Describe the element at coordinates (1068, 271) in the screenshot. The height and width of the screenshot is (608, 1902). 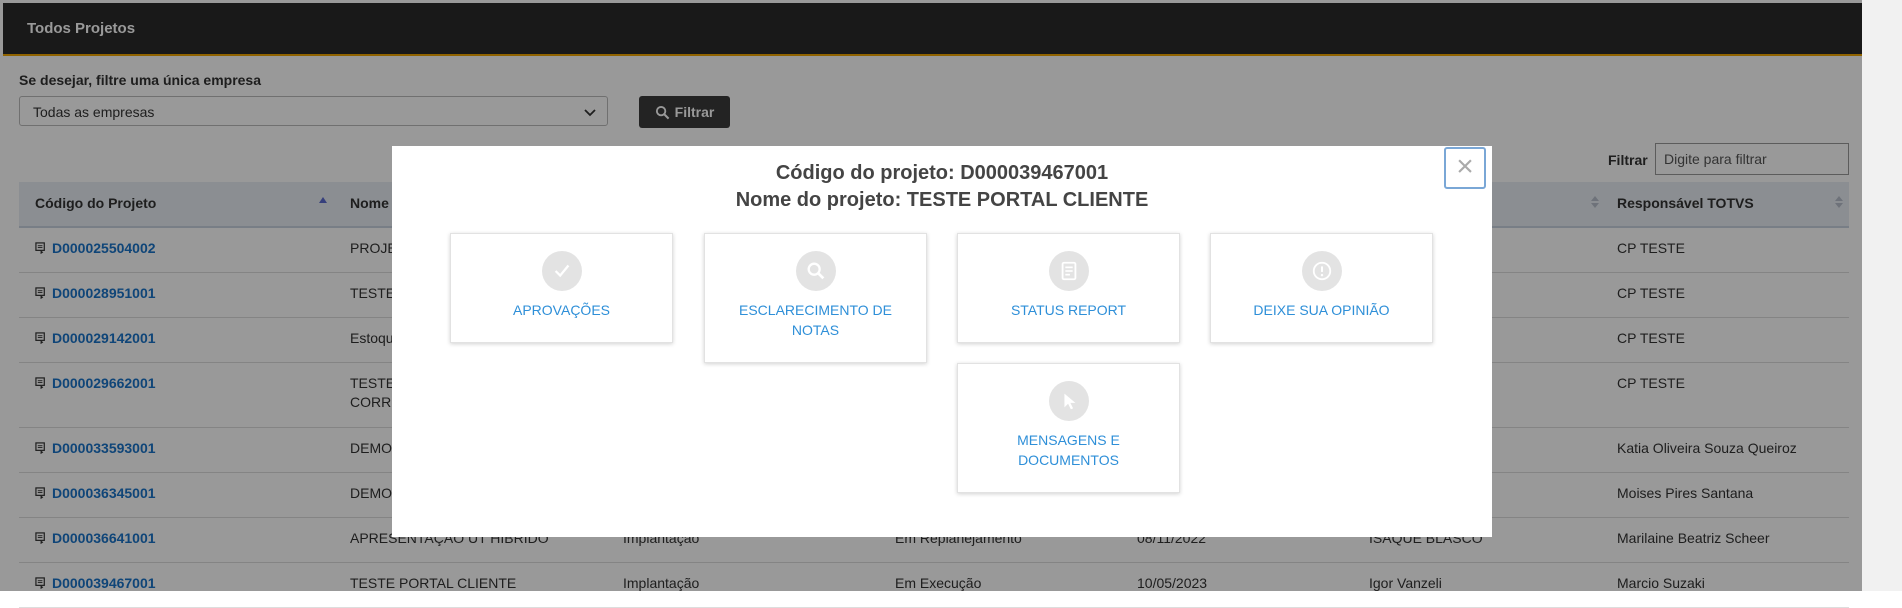
I see `report-icon` at that location.